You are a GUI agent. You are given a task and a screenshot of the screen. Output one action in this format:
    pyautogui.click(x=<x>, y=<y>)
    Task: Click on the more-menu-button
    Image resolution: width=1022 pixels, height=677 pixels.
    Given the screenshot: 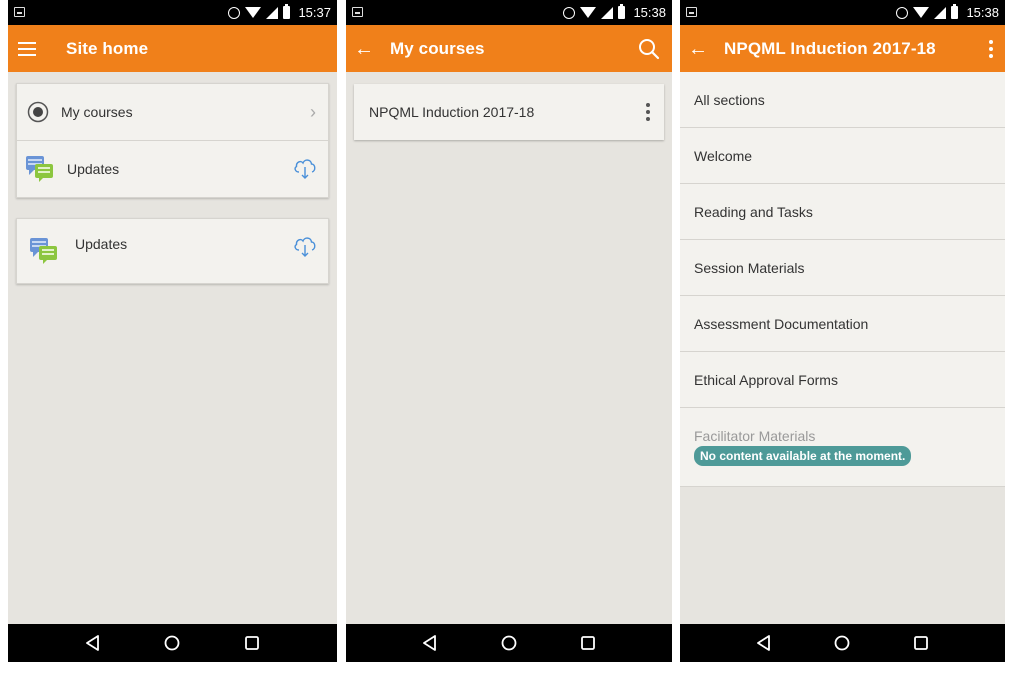 What is the action you would take?
    pyautogui.click(x=991, y=48)
    